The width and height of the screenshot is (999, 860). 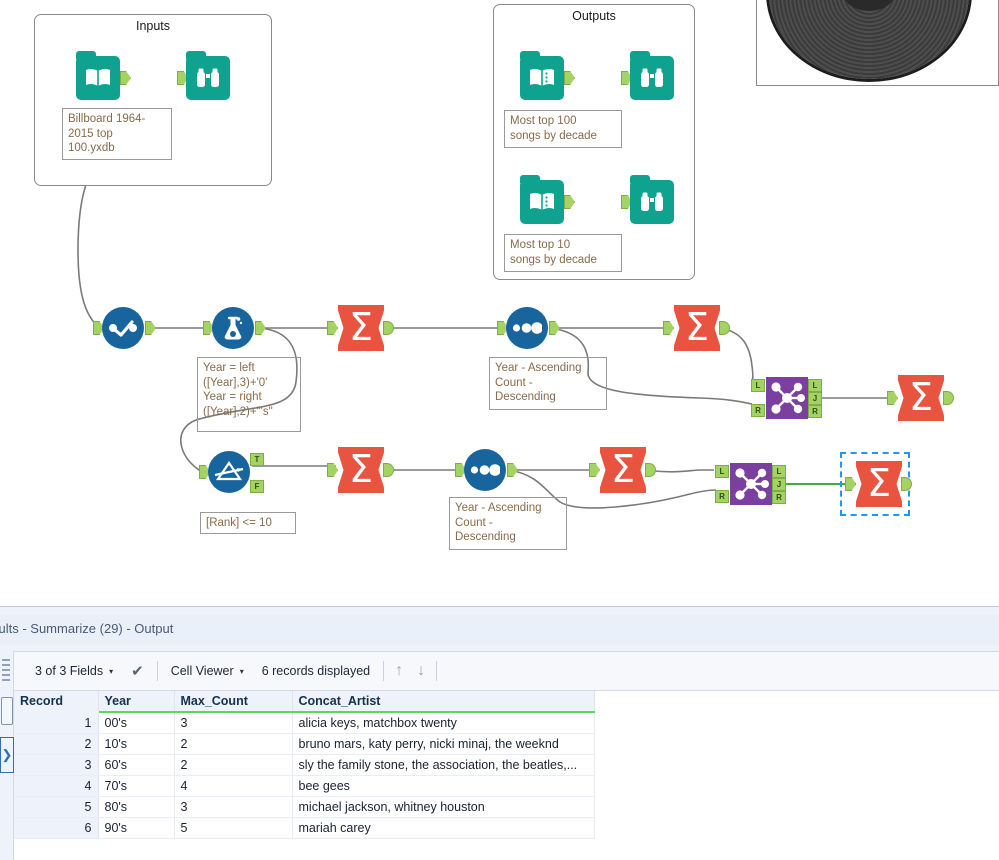 What do you see at coordinates (421, 671) in the screenshot?
I see `scroll-down-button: ↓` at bounding box center [421, 671].